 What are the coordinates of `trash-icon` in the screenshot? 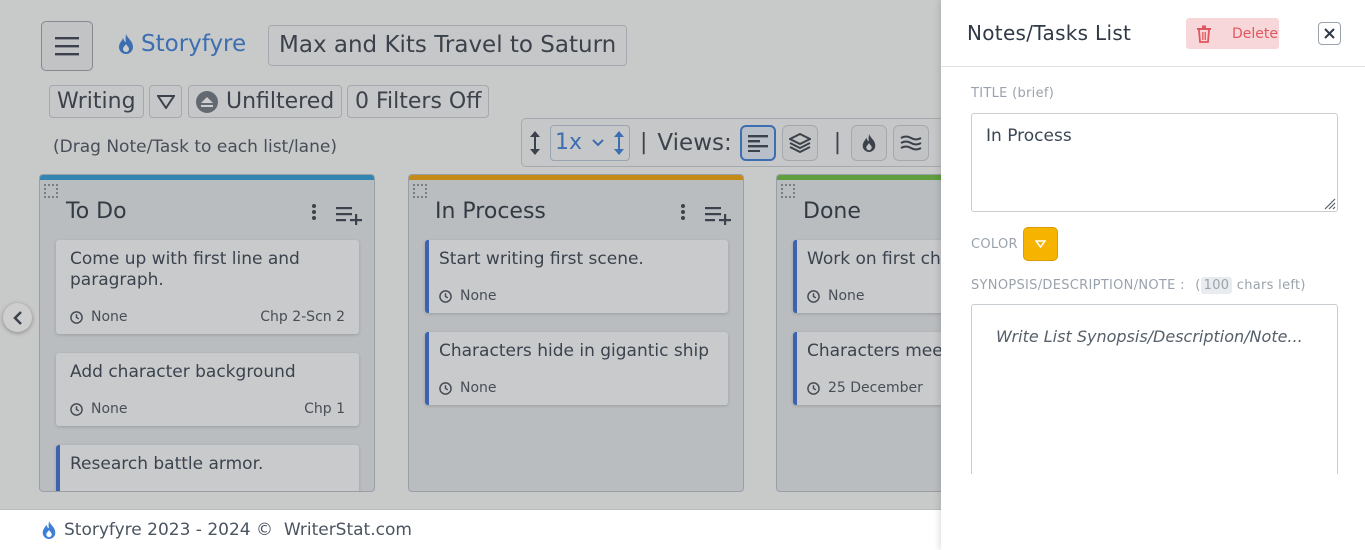 It's located at (1204, 34).